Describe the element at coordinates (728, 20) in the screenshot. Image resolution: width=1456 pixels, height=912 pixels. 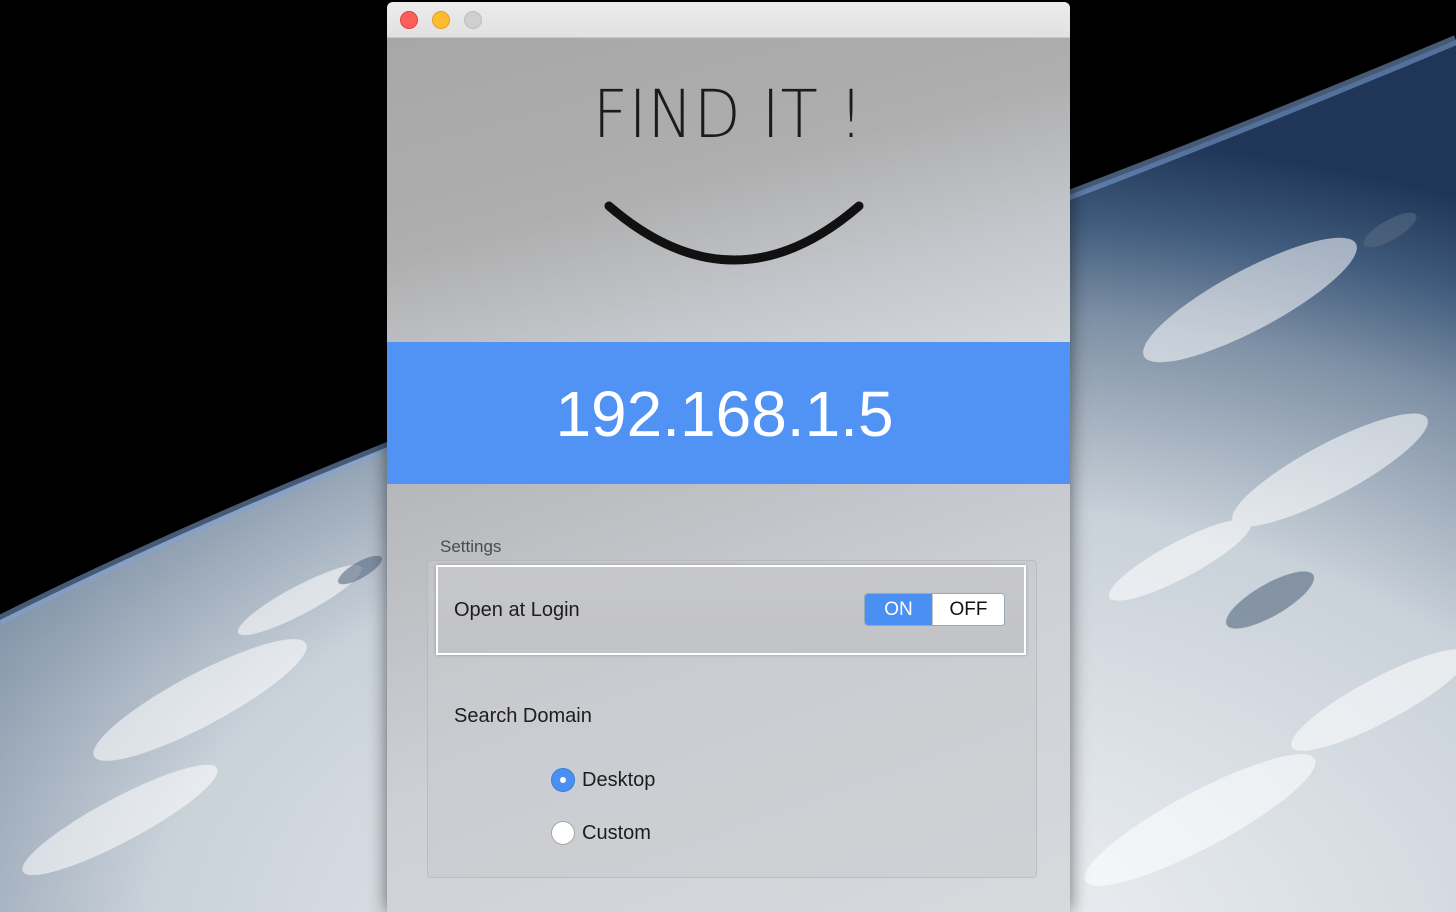
I see `title-bar` at that location.